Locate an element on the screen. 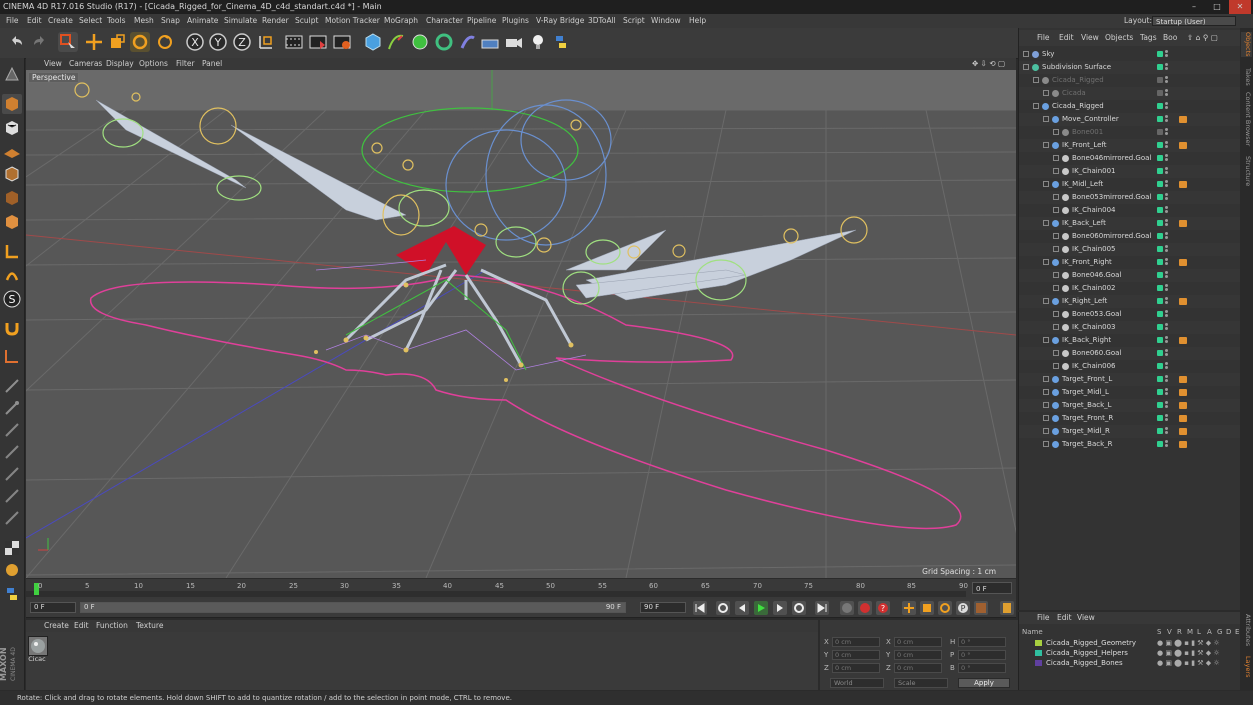 The width and height of the screenshot is (1253, 705). om-menu-bookmarks: Boo is located at coordinates (1170, 38).